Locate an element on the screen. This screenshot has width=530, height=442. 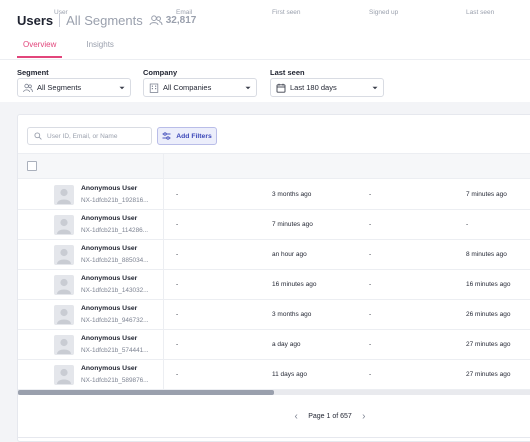
segment-select-value: All Segments is located at coordinates (59, 87).